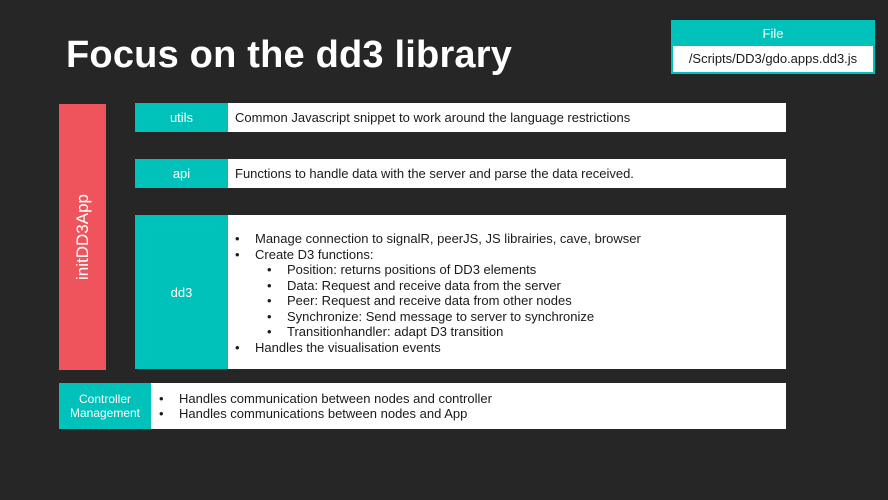 The width and height of the screenshot is (888, 500). I want to click on dd3-bullet-item: Create D3 functions:, so click(438, 255).